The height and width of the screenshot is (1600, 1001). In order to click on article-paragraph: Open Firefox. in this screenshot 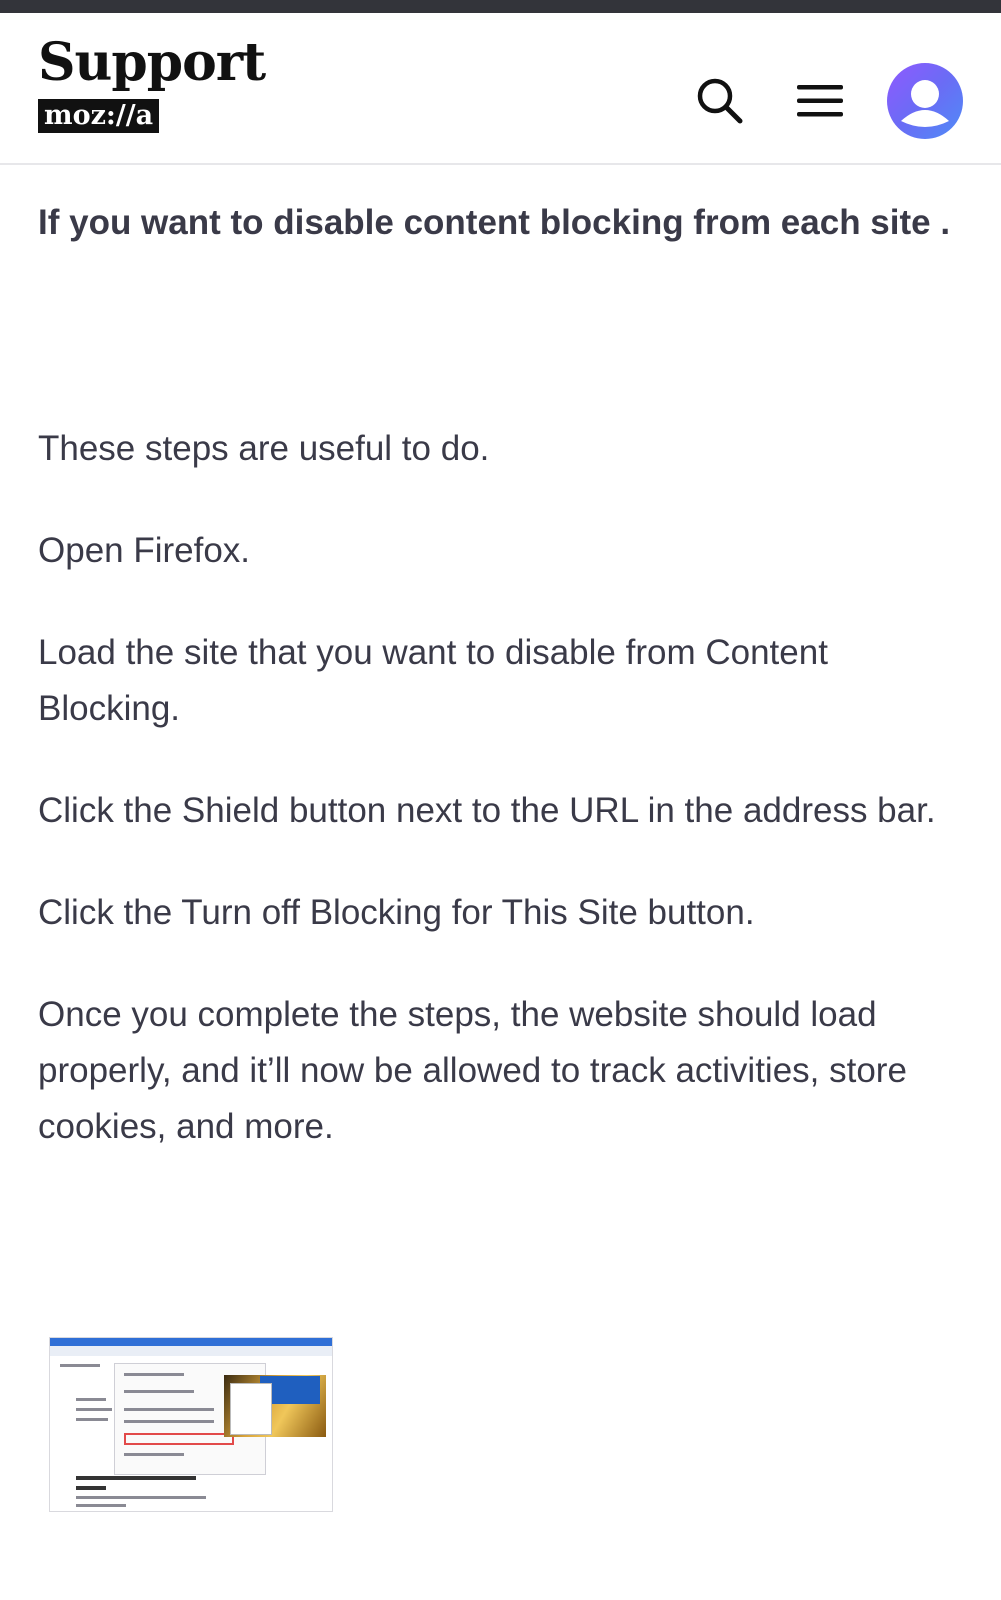, I will do `click(144, 550)`.